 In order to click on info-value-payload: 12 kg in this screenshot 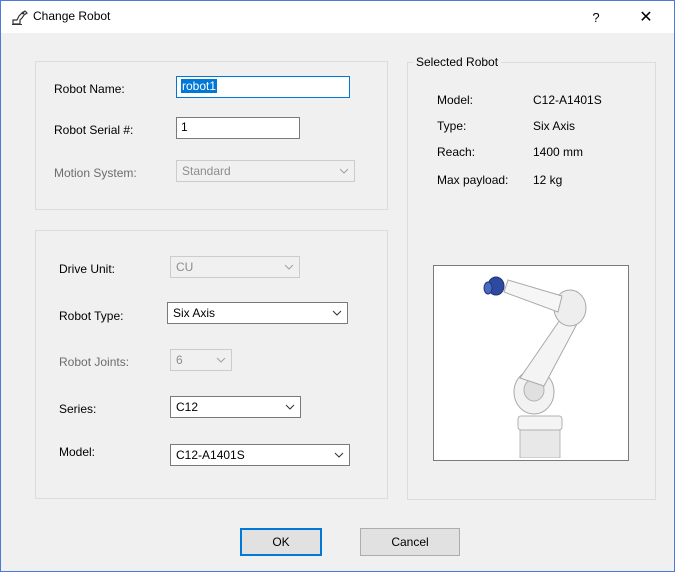, I will do `click(548, 180)`.